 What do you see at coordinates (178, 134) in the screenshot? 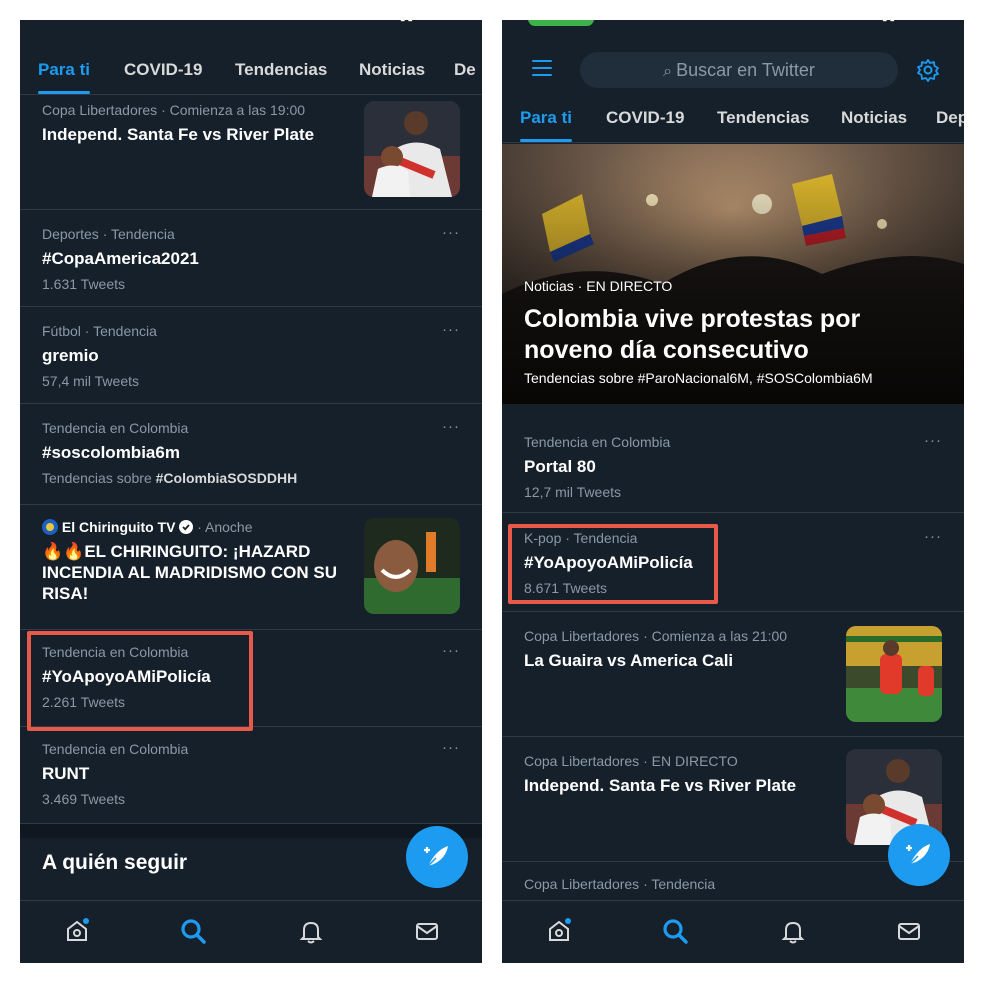
I see `trend-title: Independ. Santa Fe vs River Plate` at bounding box center [178, 134].